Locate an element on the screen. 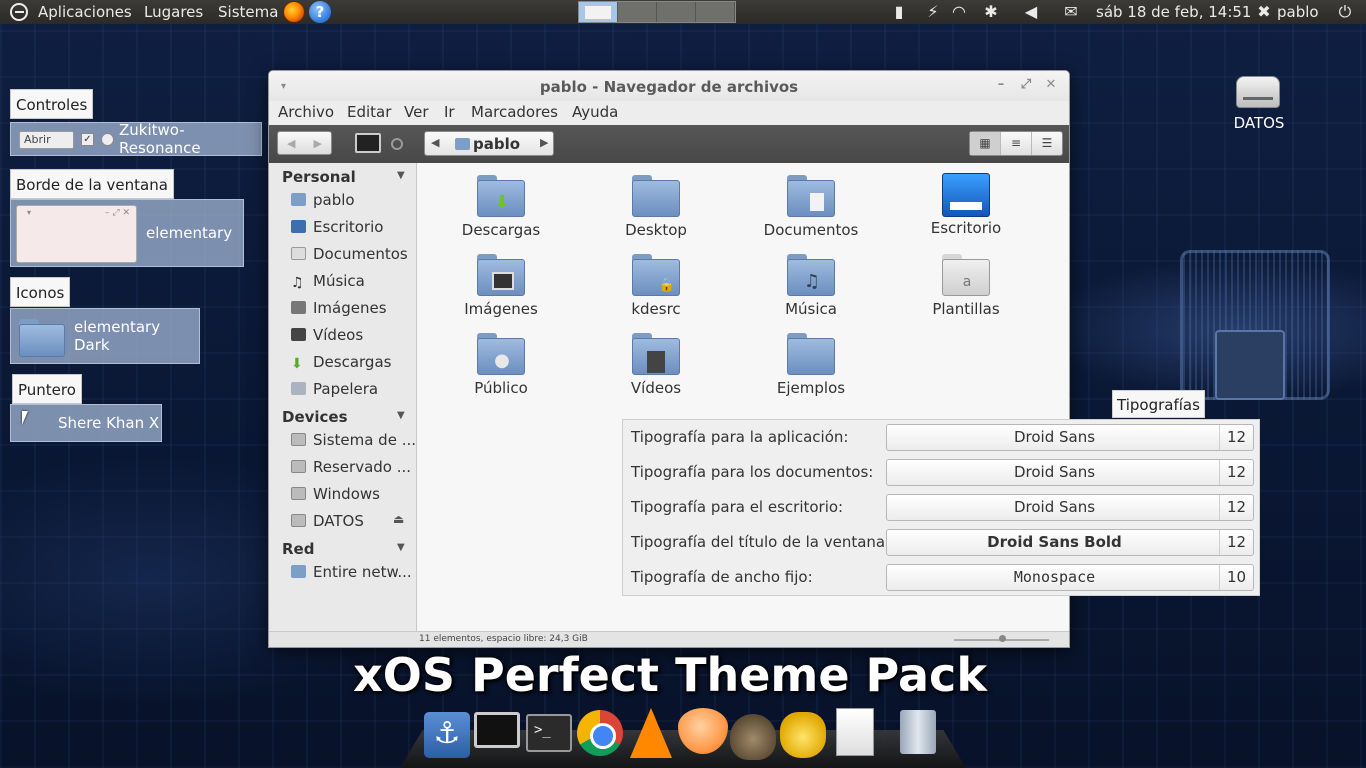  forward-button: ▶ is located at coordinates (318, 143).